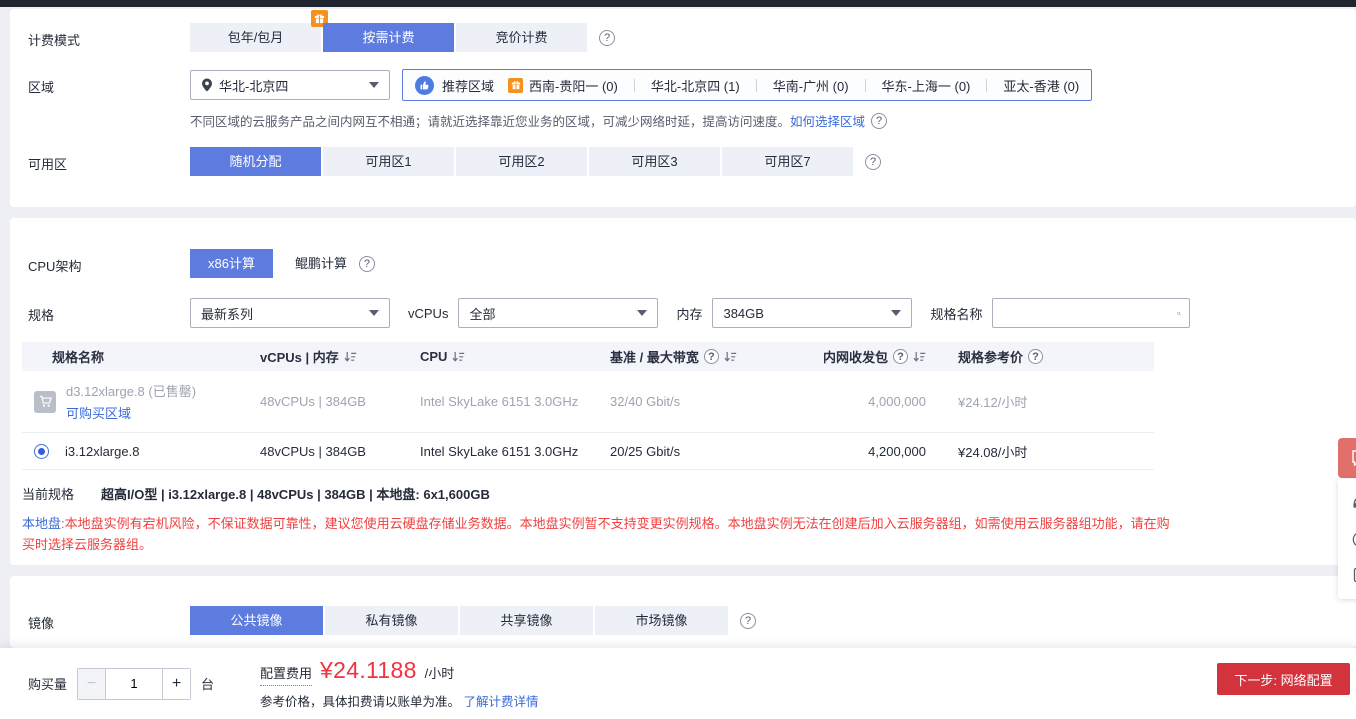  What do you see at coordinates (41, 623) in the screenshot?
I see `image-label: 镜像` at bounding box center [41, 623].